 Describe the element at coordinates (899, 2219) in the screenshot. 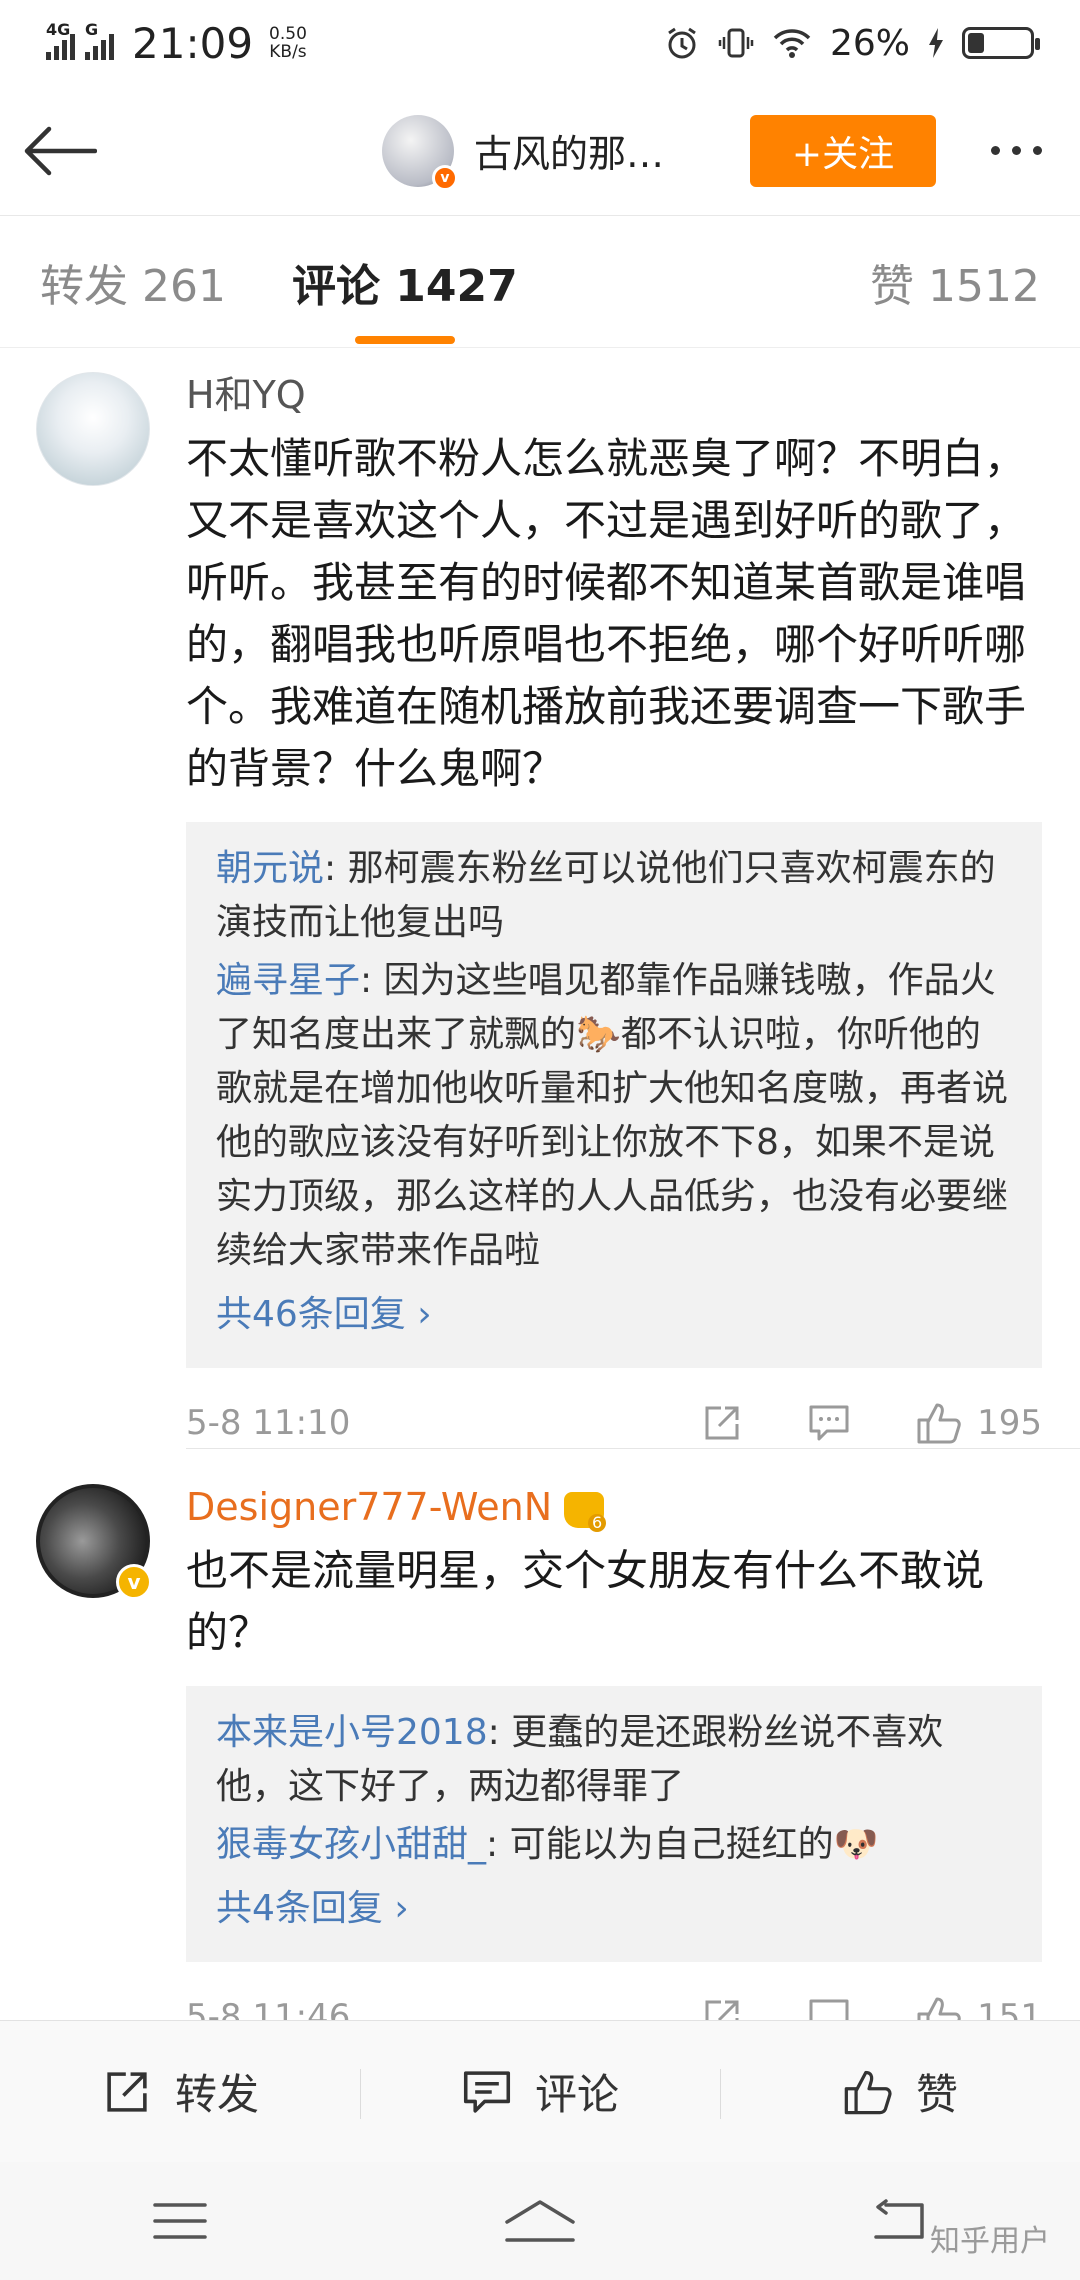

I see `return-icon` at that location.